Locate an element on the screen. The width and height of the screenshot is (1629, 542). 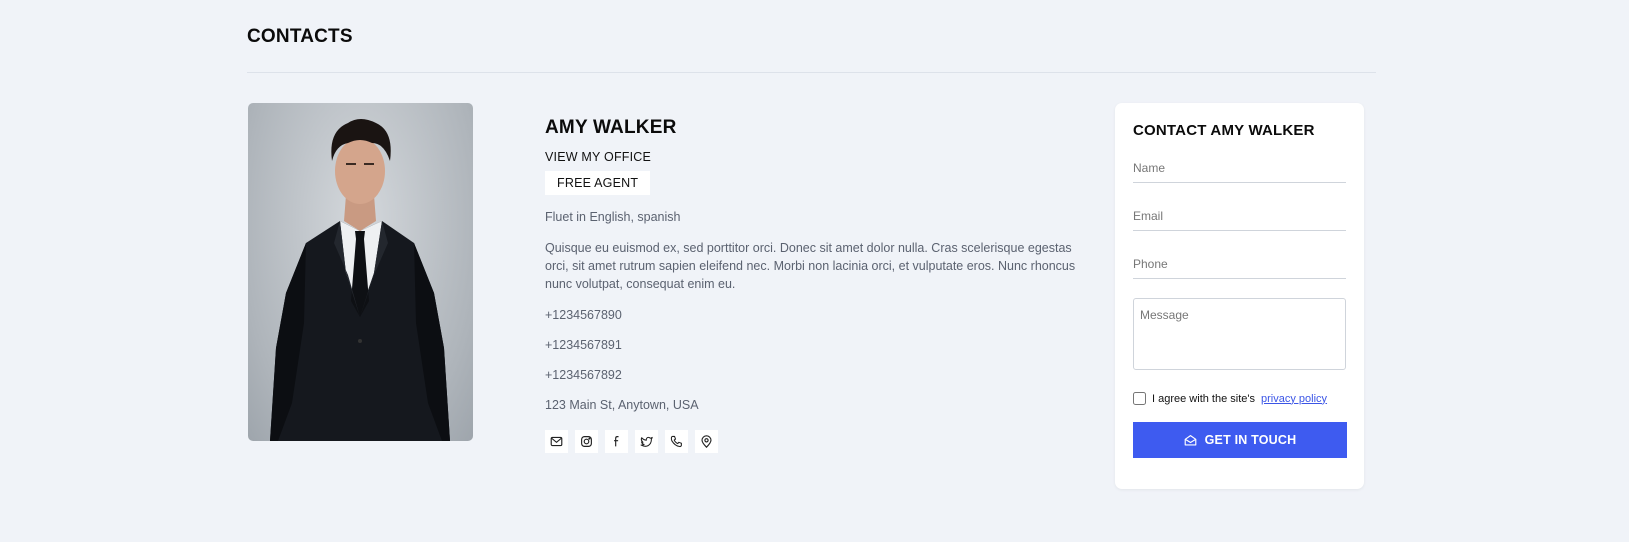
message-field is located at coordinates (1239, 334).